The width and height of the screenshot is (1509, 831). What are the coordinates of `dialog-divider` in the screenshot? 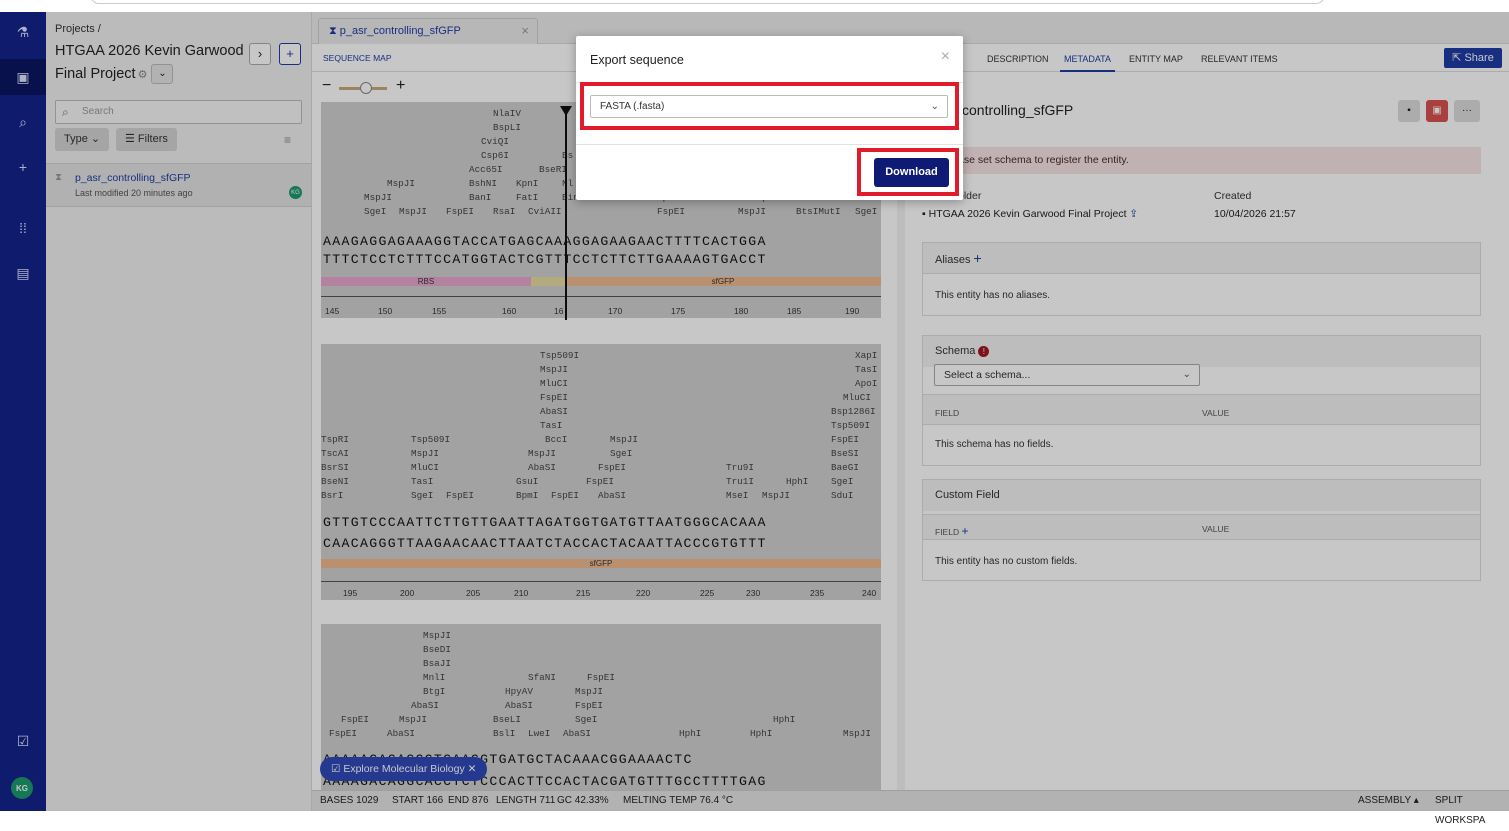 It's located at (769, 144).